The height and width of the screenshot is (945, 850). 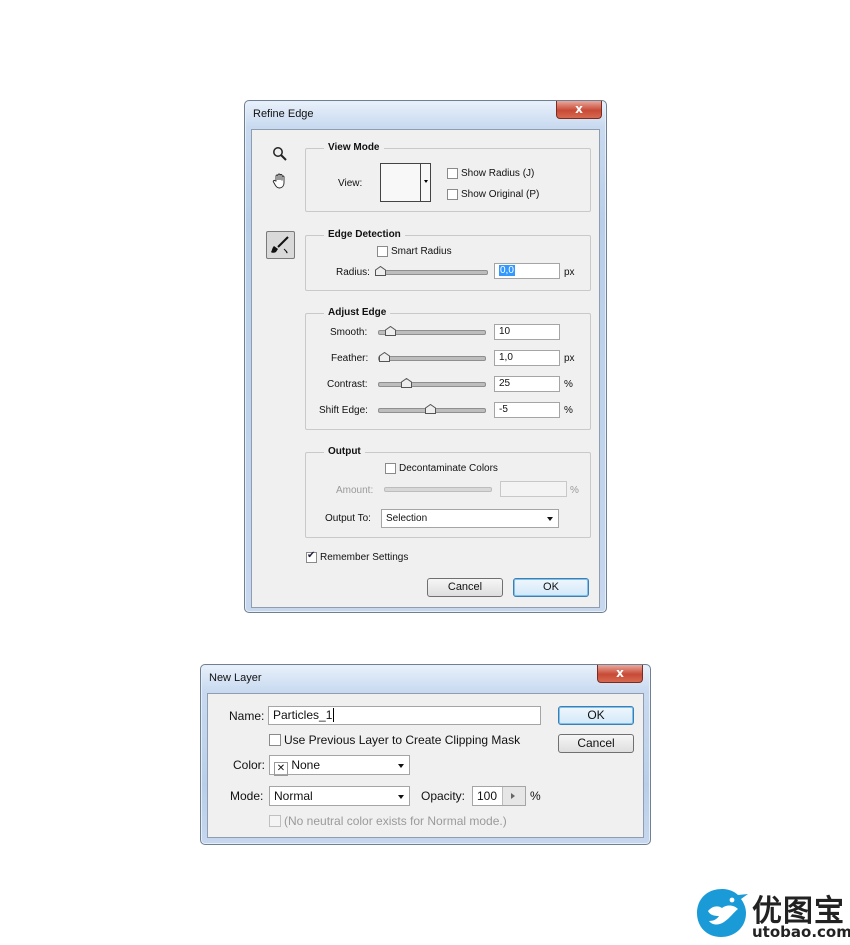 I want to click on remember-settings-checkbox, so click(x=311, y=556).